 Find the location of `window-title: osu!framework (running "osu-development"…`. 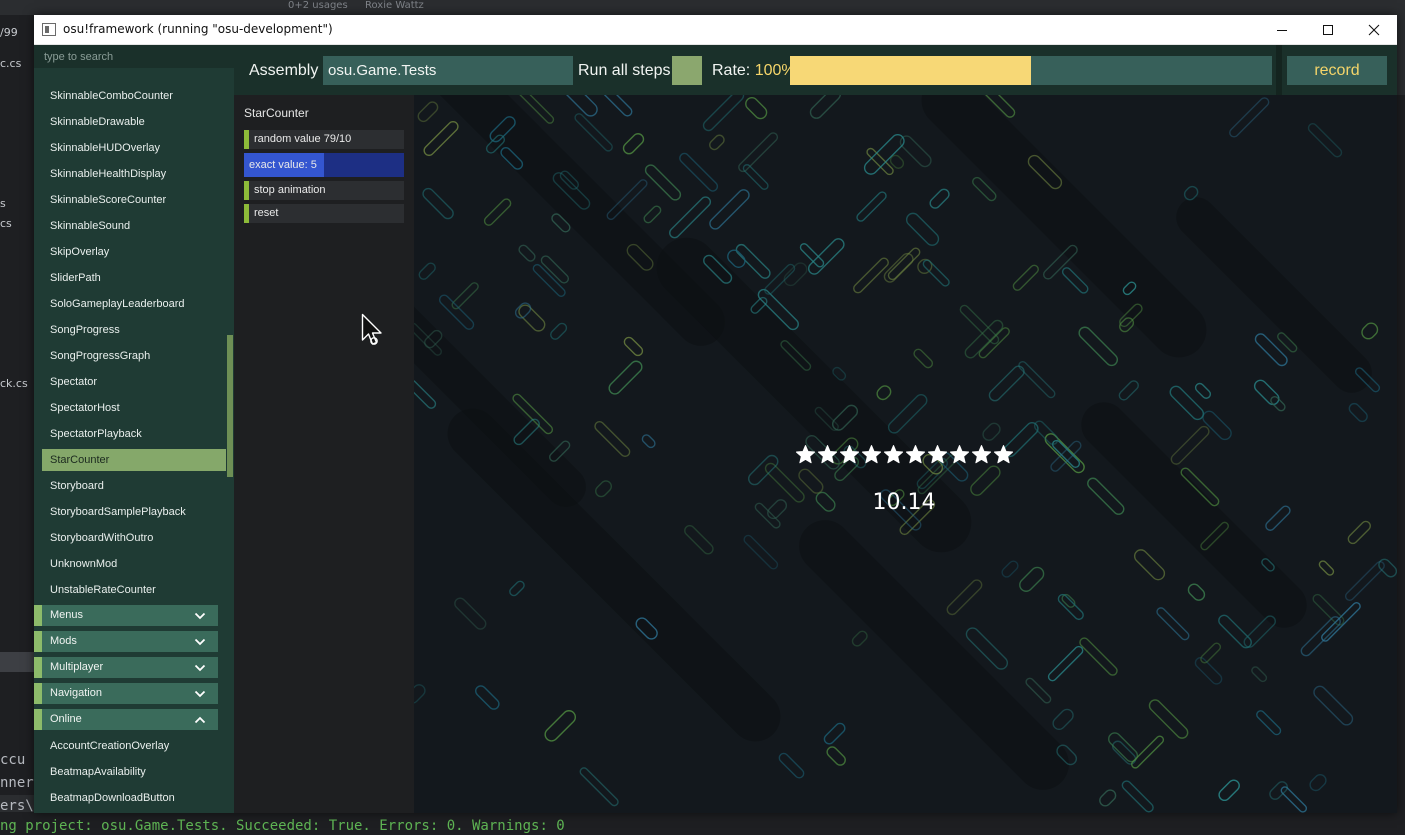

window-title: osu!framework (running "osu-development"… is located at coordinates (198, 29).